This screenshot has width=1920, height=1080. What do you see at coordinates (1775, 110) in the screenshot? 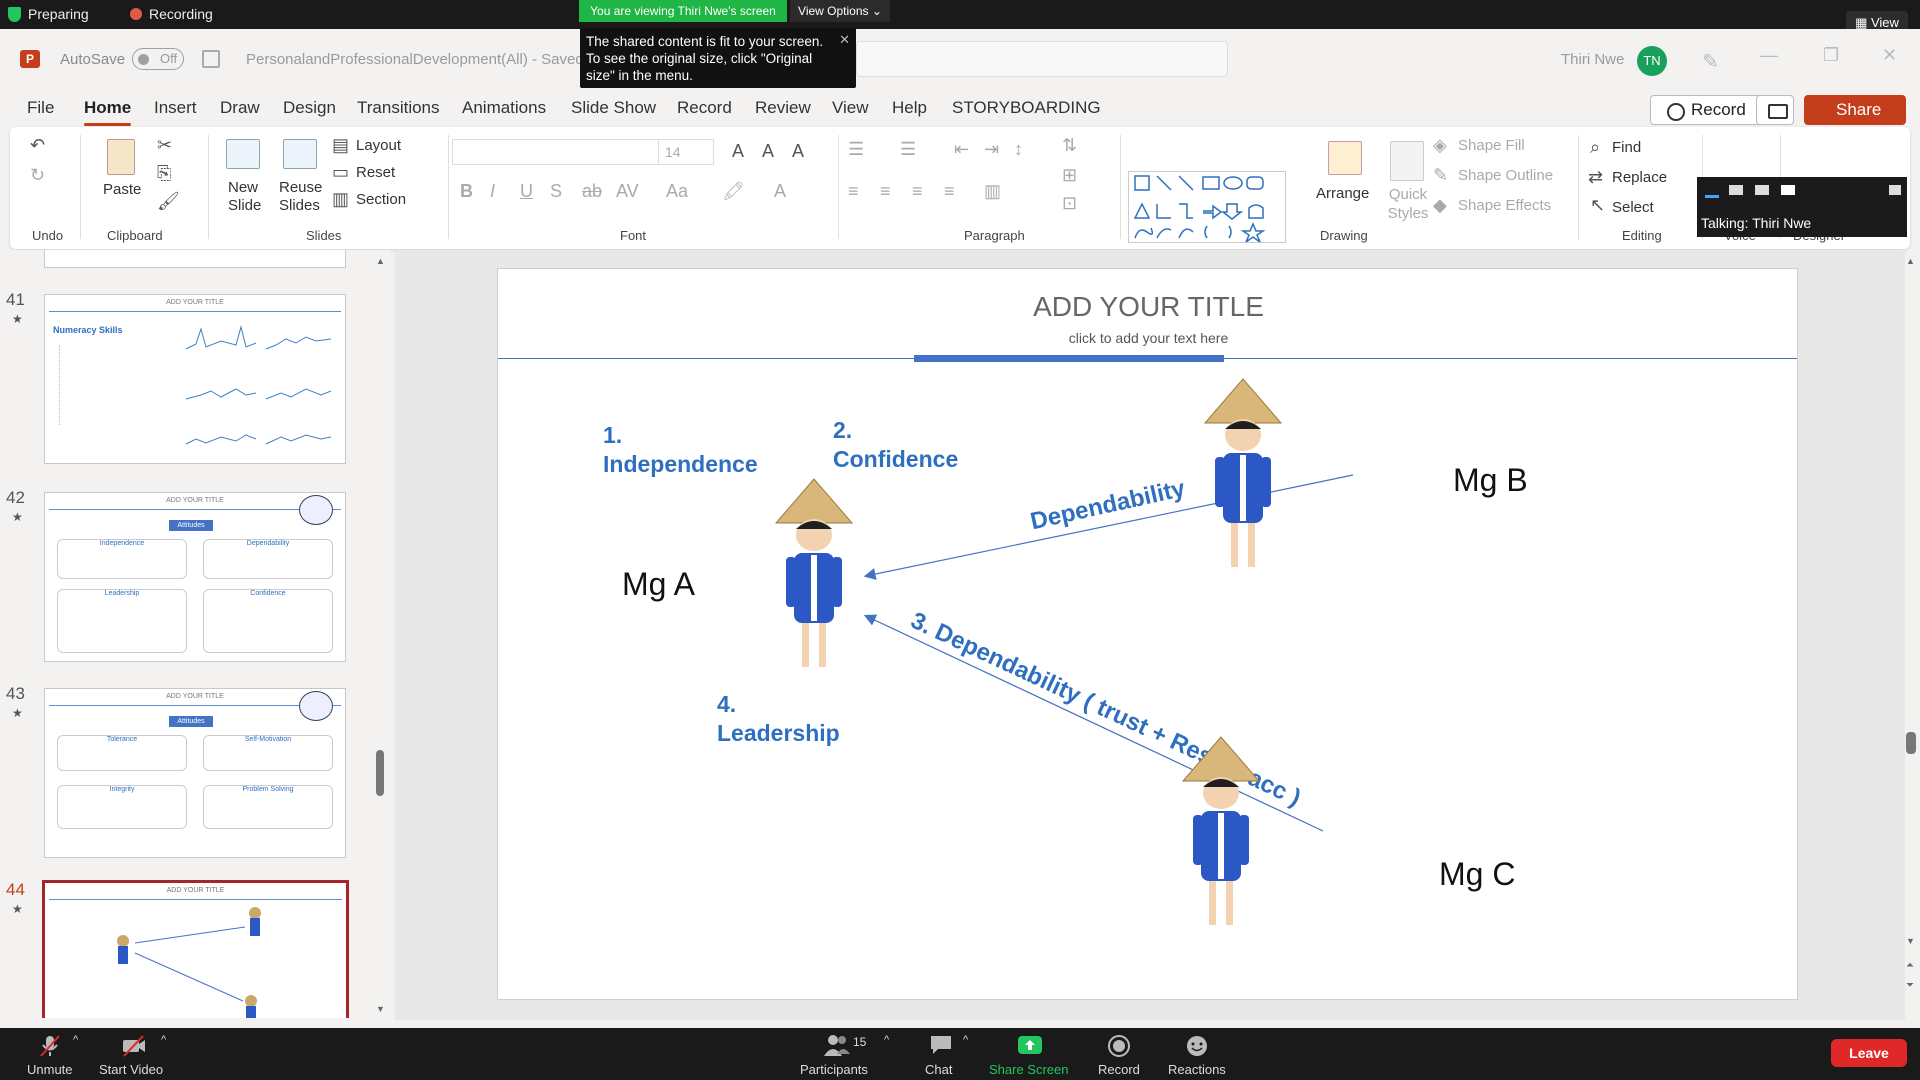
I see `comments-button` at bounding box center [1775, 110].